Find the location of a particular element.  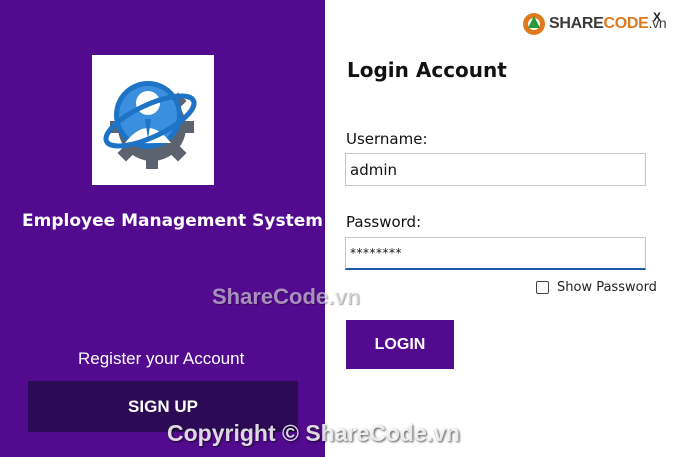

show-password-toggle: Show Password is located at coordinates (596, 287).